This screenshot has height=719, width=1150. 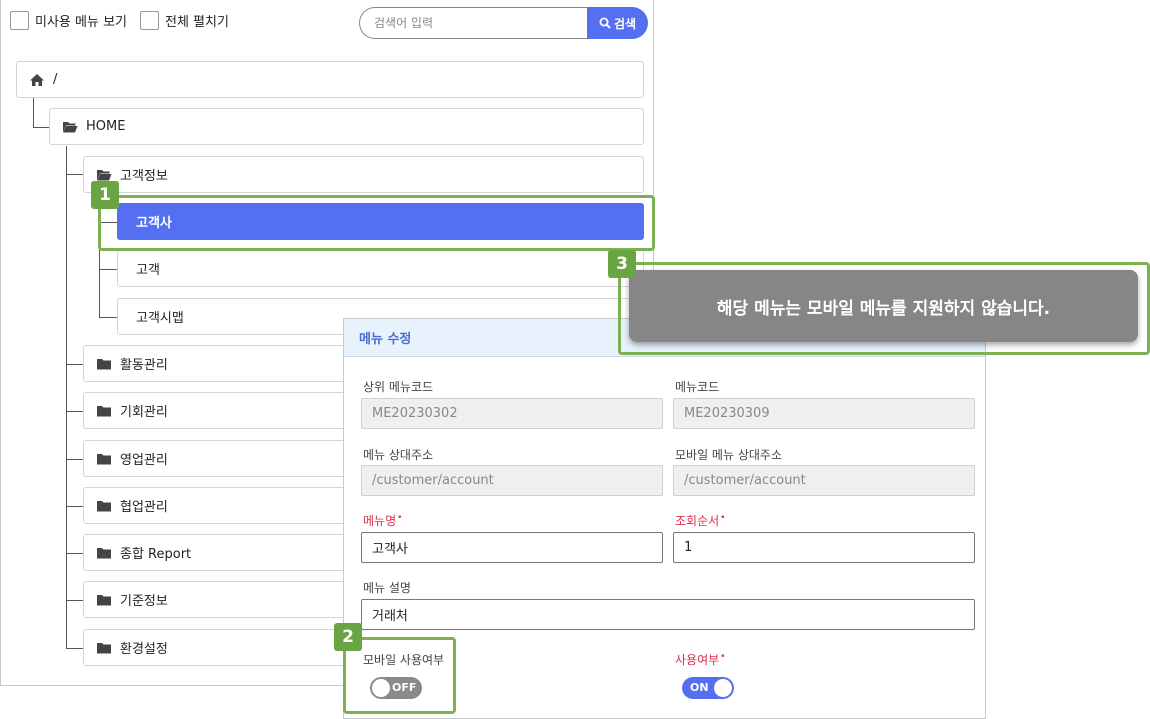 I want to click on desc-label: 메뉴 설명, so click(x=387, y=588).